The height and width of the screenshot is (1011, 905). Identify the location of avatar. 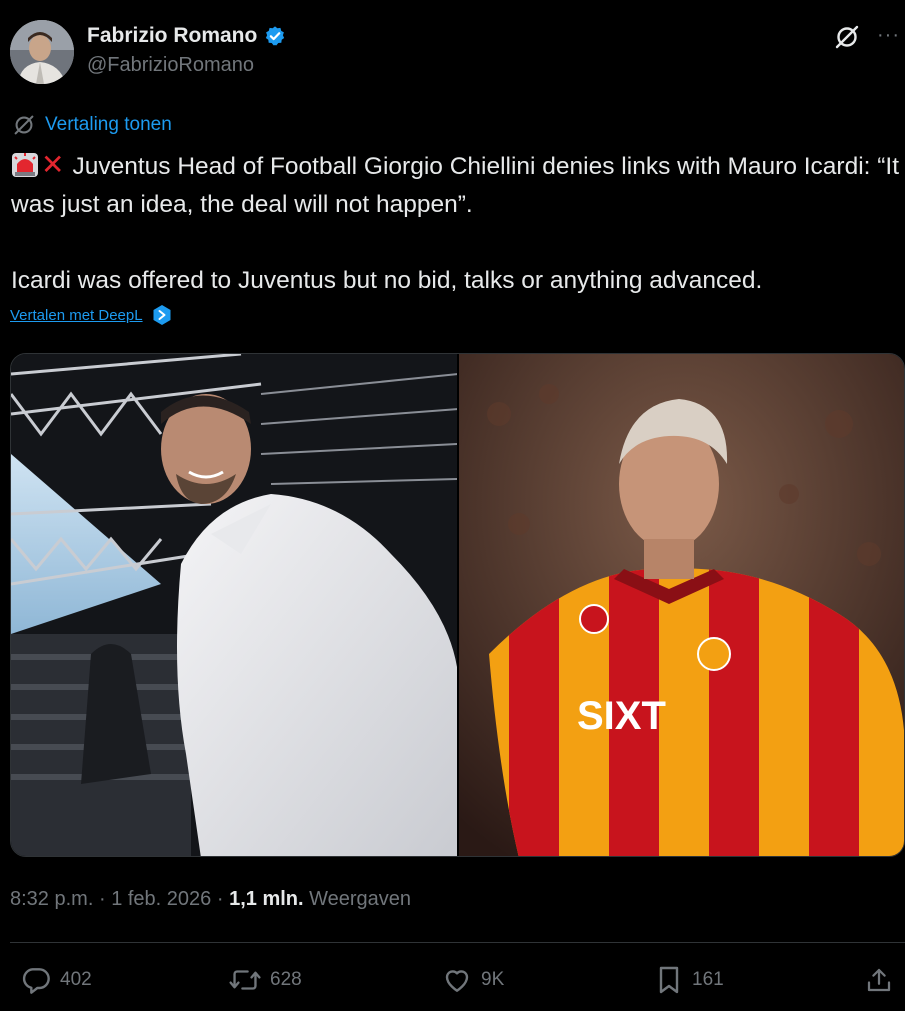
(42, 52).